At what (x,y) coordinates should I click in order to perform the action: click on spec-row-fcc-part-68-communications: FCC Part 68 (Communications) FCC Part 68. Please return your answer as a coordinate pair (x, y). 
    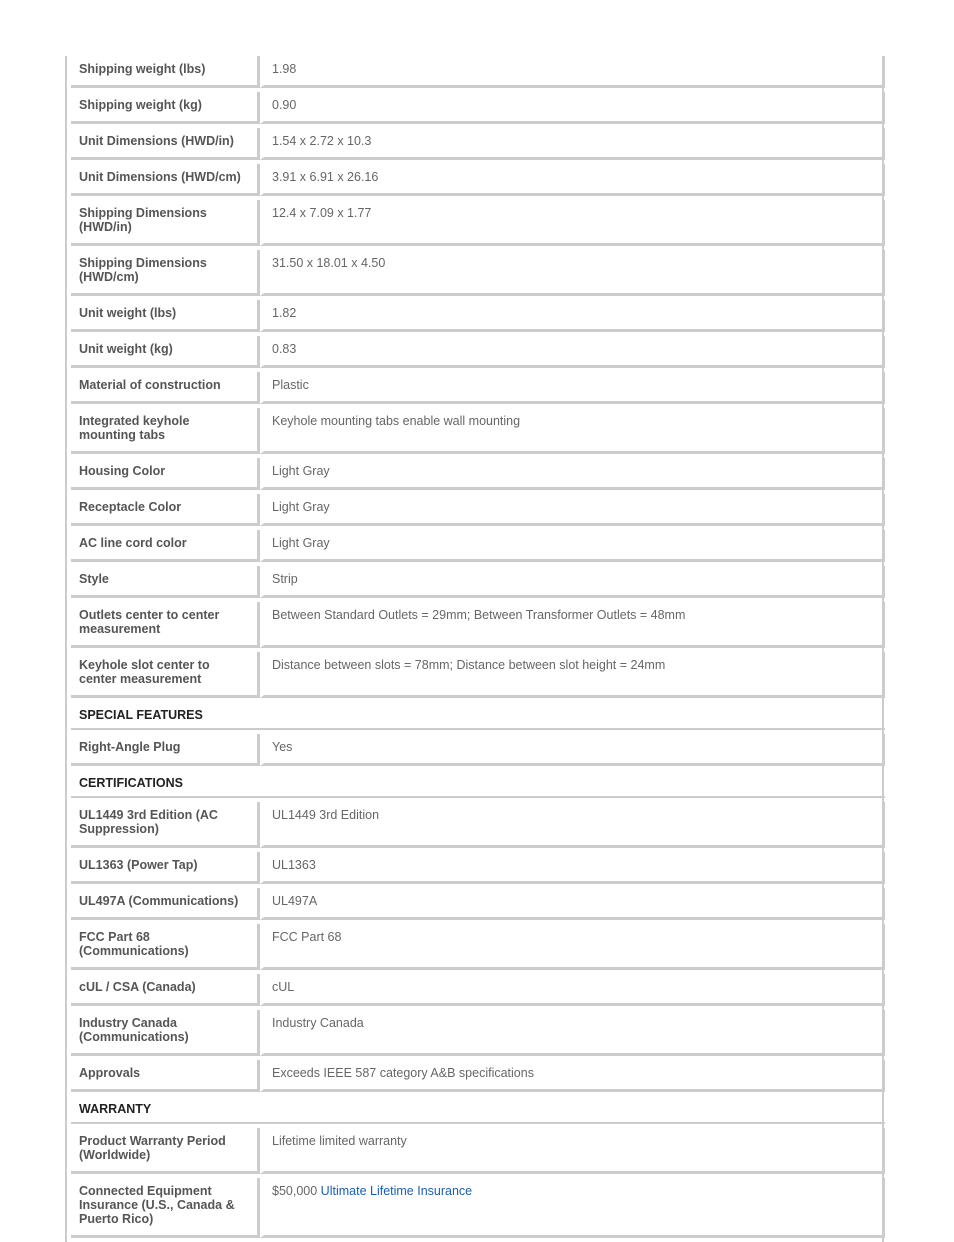
    Looking at the image, I should click on (478, 947).